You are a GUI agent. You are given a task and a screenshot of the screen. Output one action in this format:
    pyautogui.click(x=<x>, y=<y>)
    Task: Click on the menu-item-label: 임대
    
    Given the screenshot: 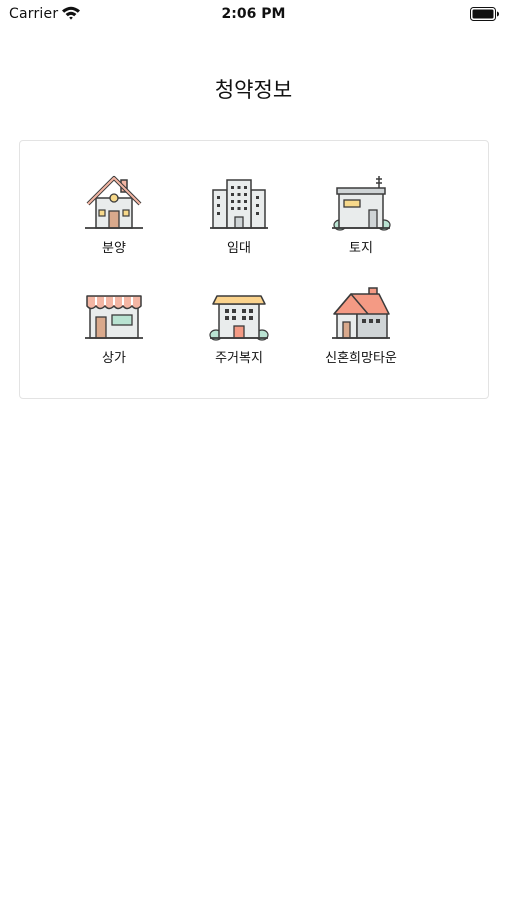 What is the action you would take?
    pyautogui.click(x=239, y=248)
    